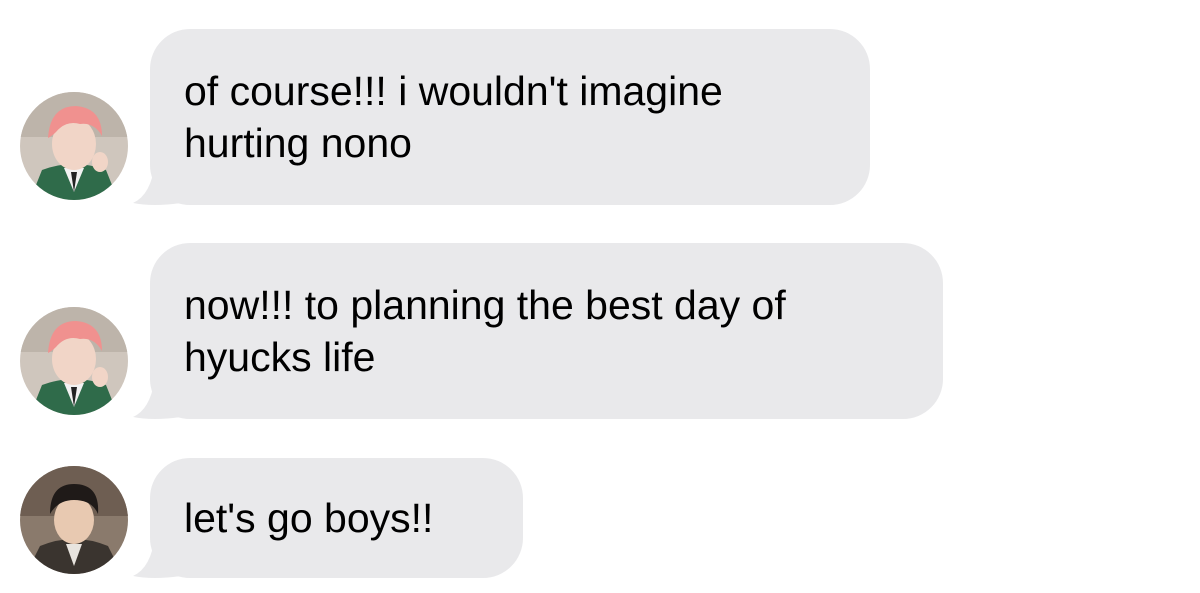 This screenshot has width=1200, height=593. I want to click on message-bubble: let's go boys!!, so click(336, 518).